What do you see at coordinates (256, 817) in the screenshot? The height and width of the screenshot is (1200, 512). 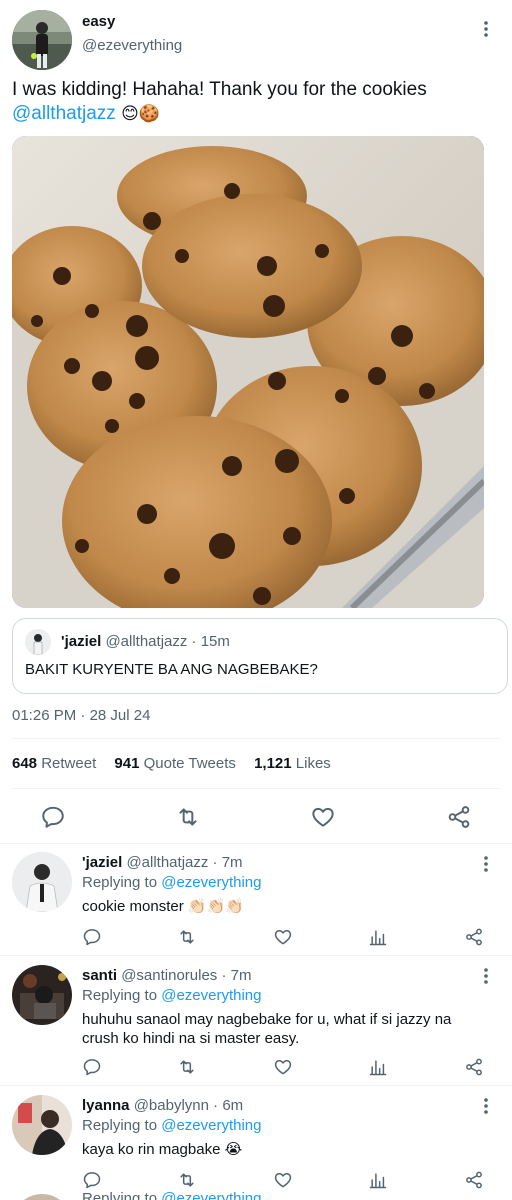 I see `tweet-actions` at bounding box center [256, 817].